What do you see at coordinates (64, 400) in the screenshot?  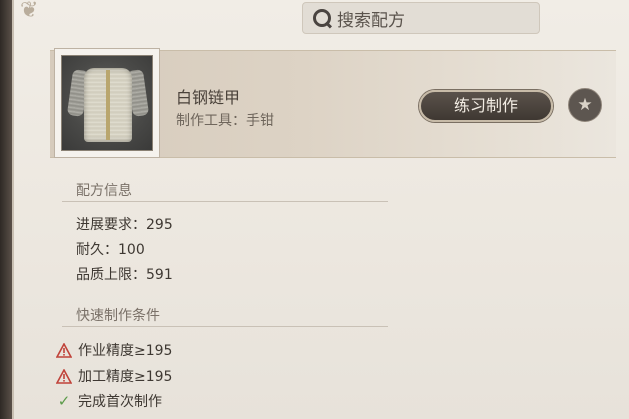 I see `check-icon: ✓` at bounding box center [64, 400].